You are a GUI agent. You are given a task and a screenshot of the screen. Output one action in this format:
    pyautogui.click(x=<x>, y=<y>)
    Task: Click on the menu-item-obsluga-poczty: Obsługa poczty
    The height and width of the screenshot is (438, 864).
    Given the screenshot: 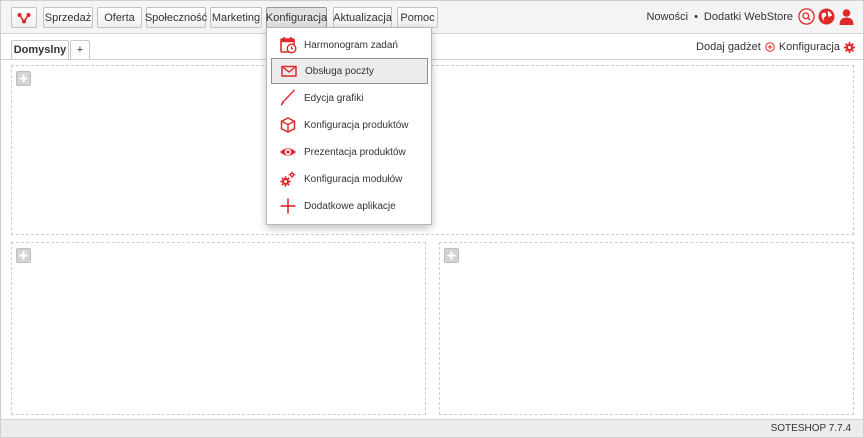 What is the action you would take?
    pyautogui.click(x=349, y=71)
    